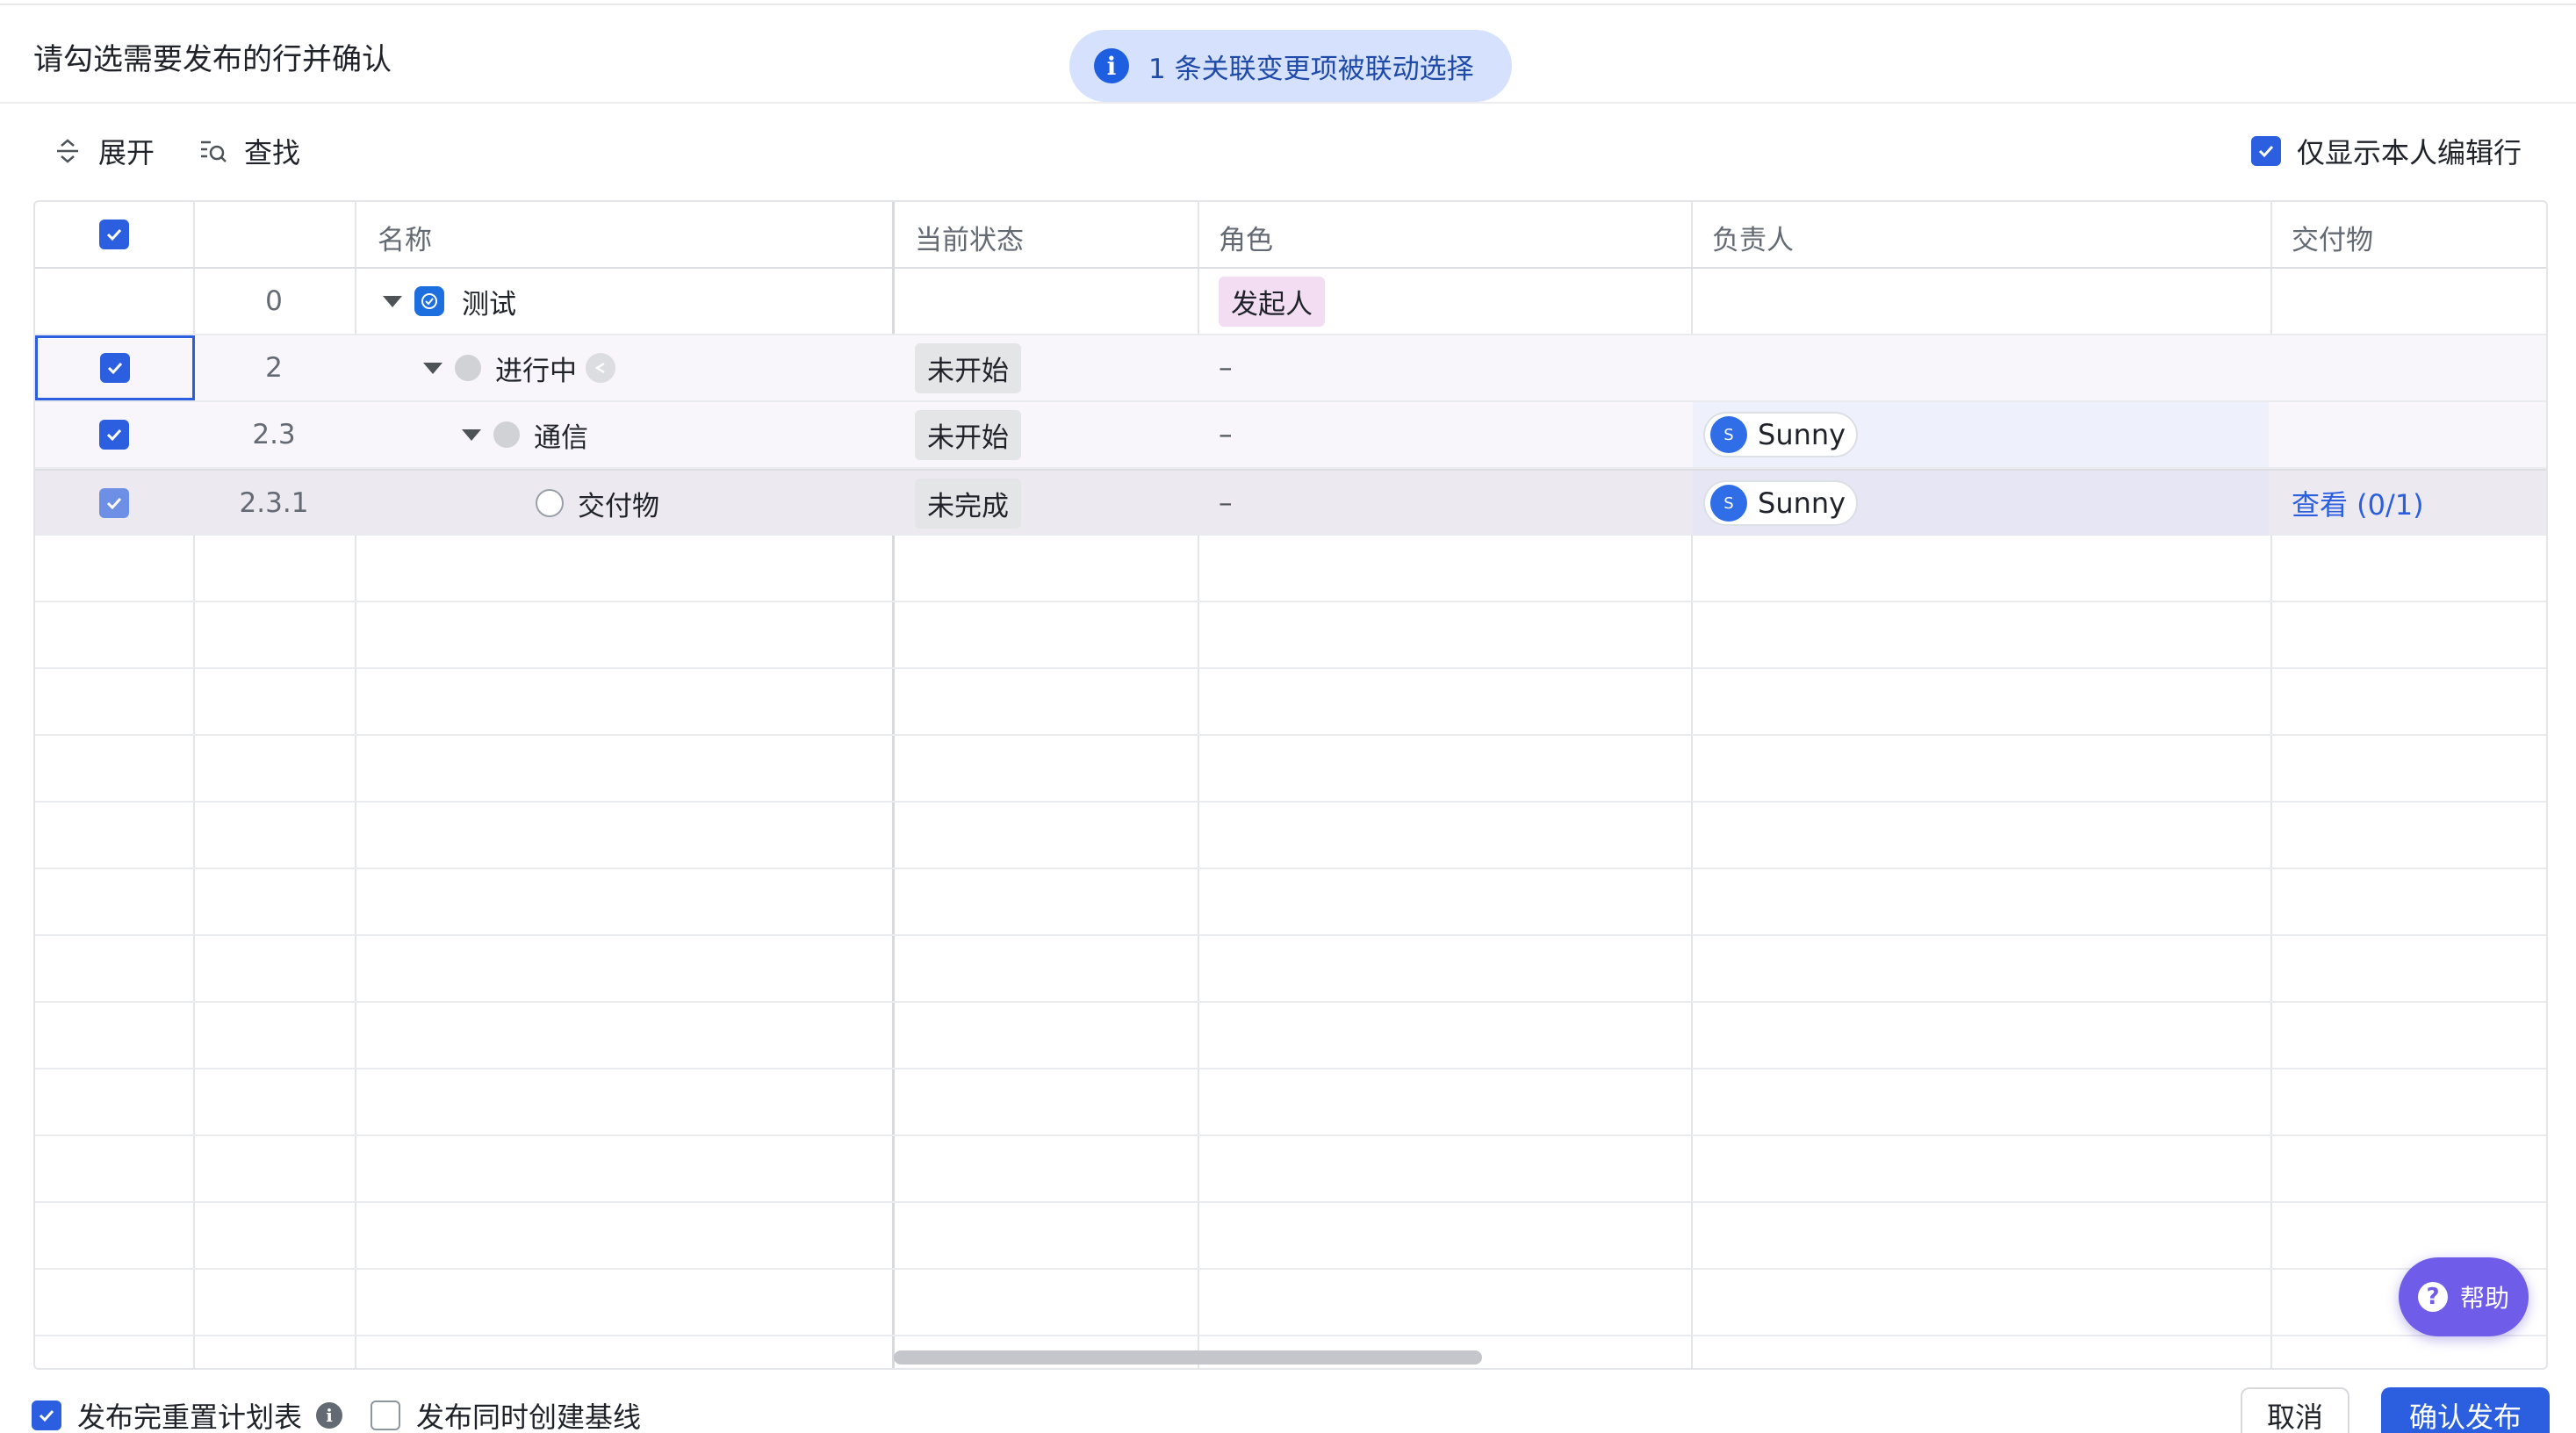 The height and width of the screenshot is (1433, 2576). Describe the element at coordinates (550, 503) in the screenshot. I see `status-open-icon` at that location.